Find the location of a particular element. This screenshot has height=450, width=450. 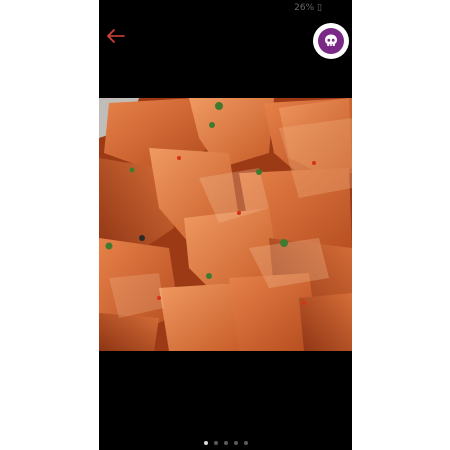

status-text: 26% ▯ is located at coordinates (308, 8).